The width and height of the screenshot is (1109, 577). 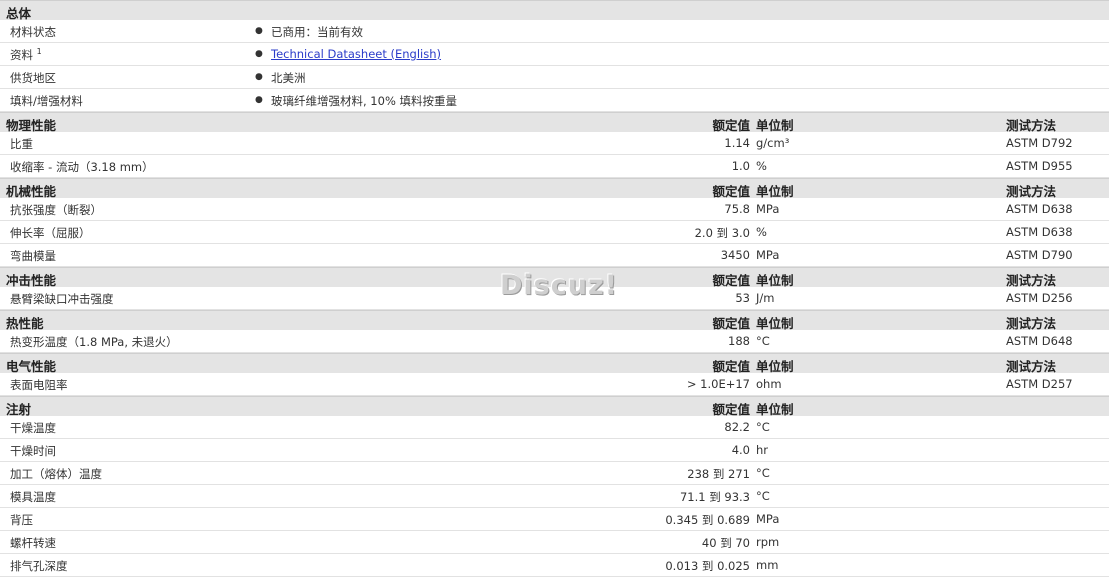 What do you see at coordinates (62, 299) in the screenshot?
I see `property-name: 悬臂梁缺口冲击强度` at bounding box center [62, 299].